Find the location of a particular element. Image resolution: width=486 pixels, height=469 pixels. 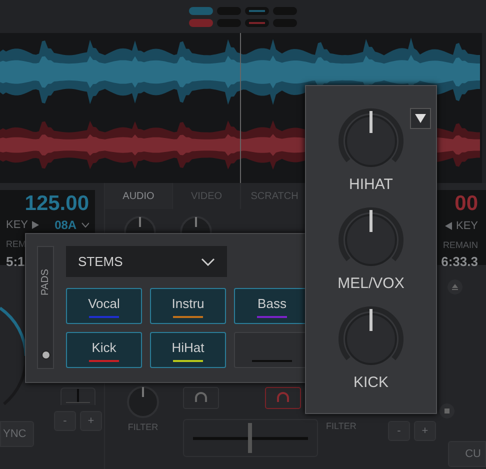

sync-button: YNC is located at coordinates (17, 434).